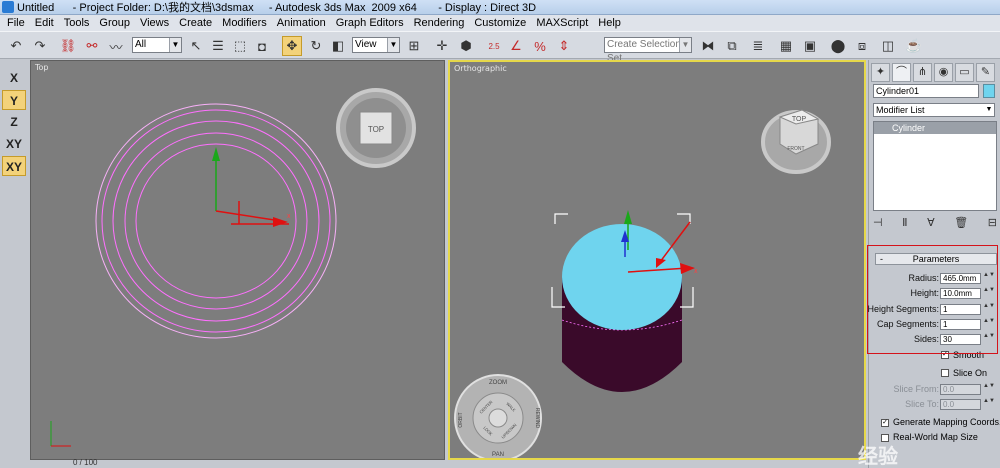  What do you see at coordinates (934, 389) in the screenshot?
I see `slice-from-row: Slice From: 0.0 ▲▼` at bounding box center [934, 389].